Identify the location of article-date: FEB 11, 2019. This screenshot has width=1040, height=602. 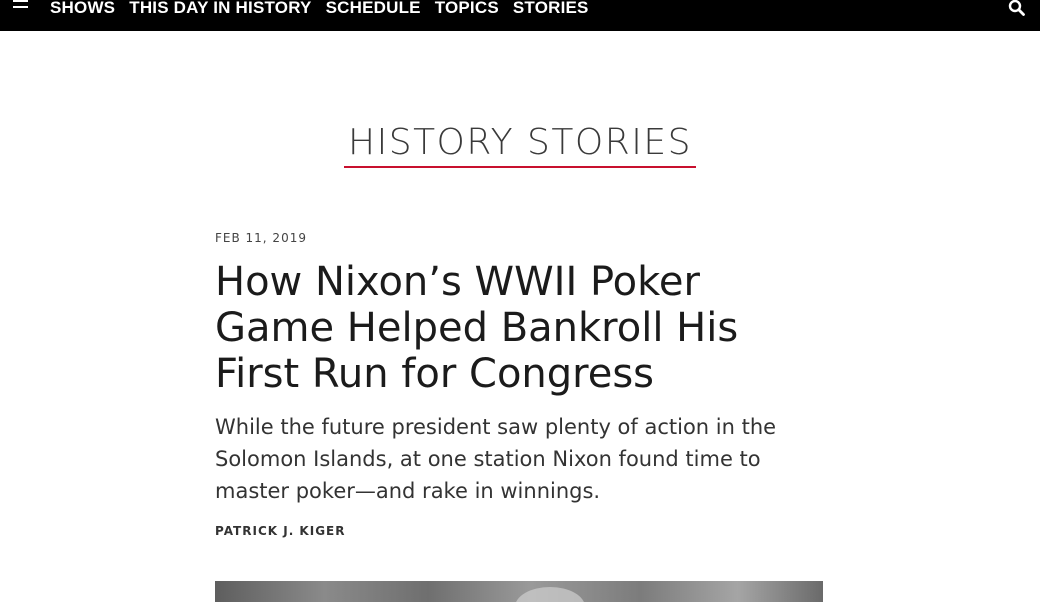
(261, 238).